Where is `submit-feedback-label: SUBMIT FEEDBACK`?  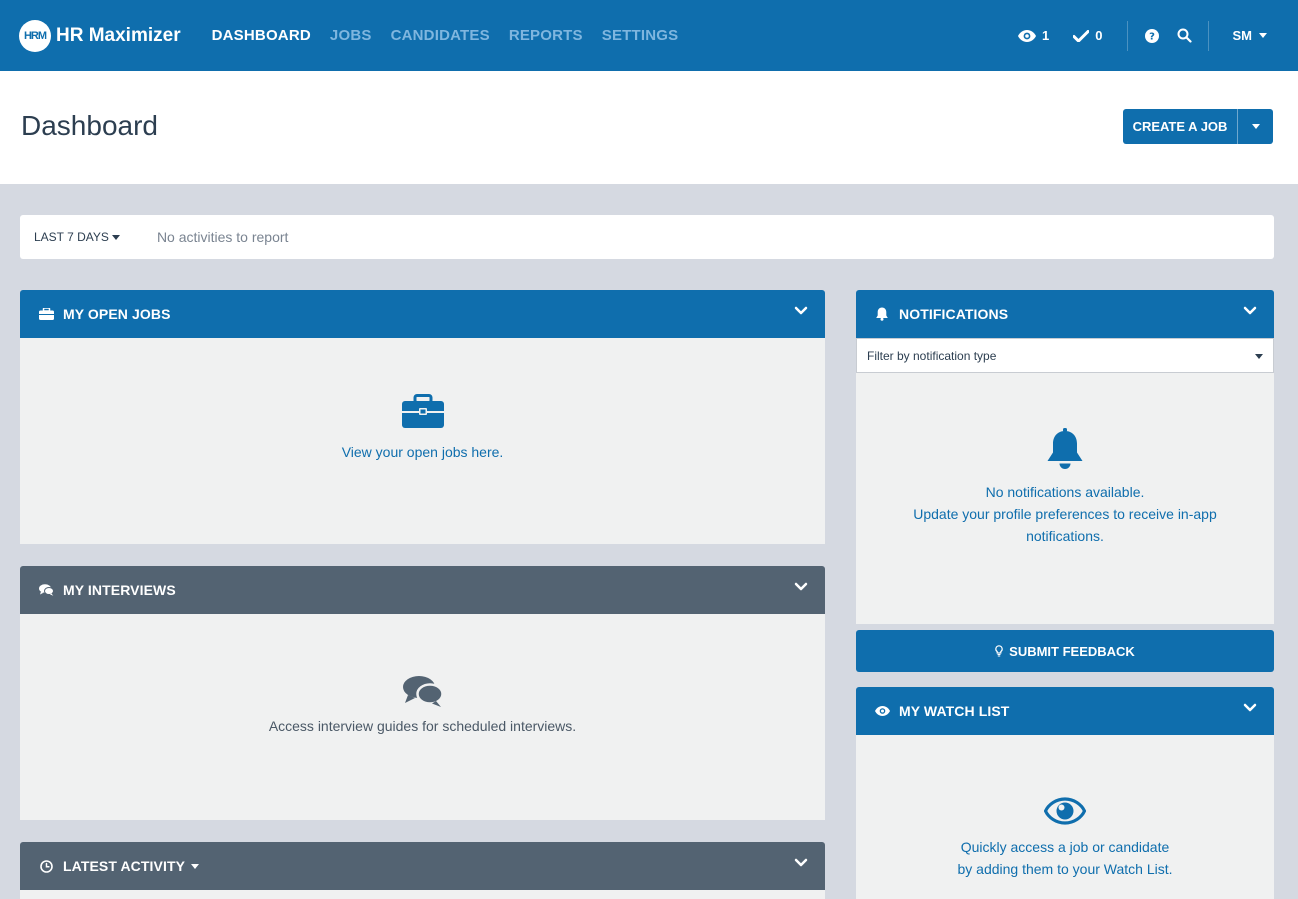 submit-feedback-label: SUBMIT FEEDBACK is located at coordinates (1072, 651).